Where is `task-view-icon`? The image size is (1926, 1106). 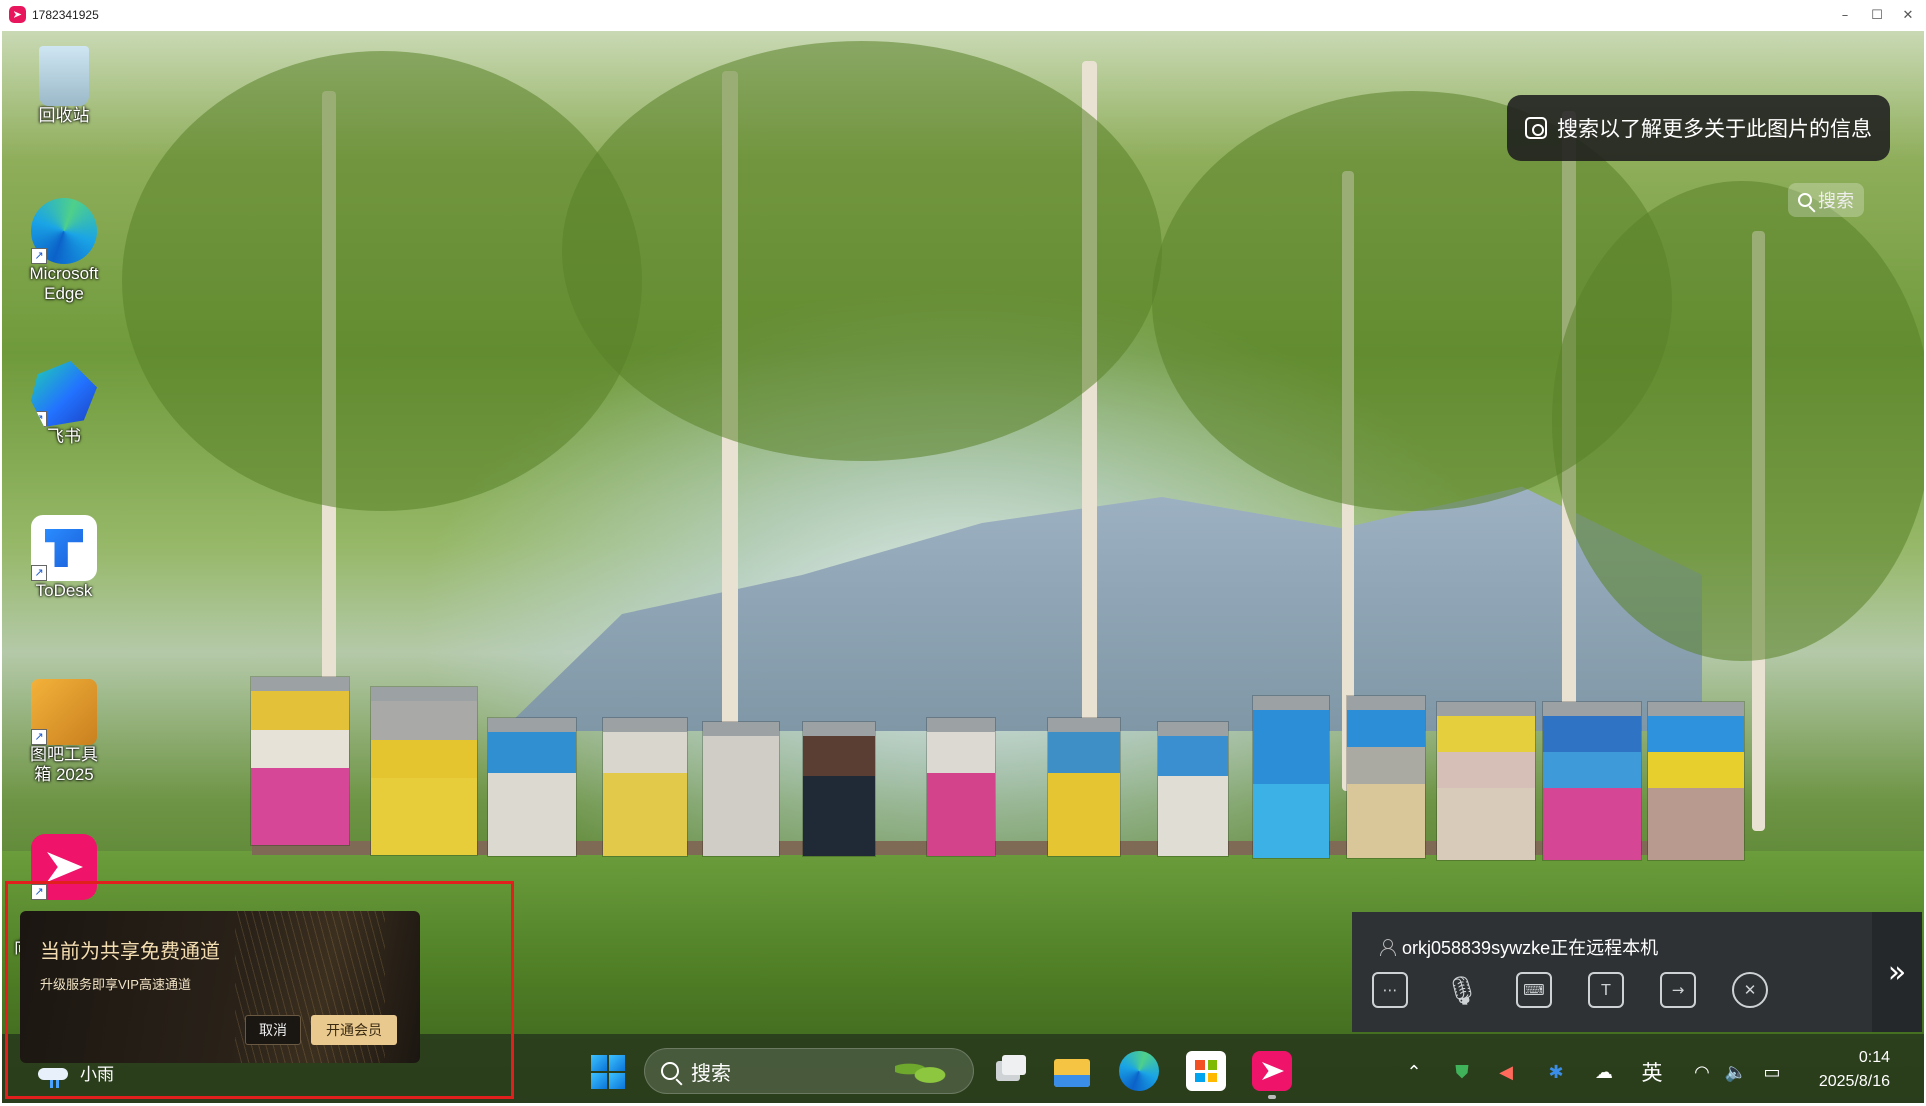 task-view-icon is located at coordinates (1010, 1071).